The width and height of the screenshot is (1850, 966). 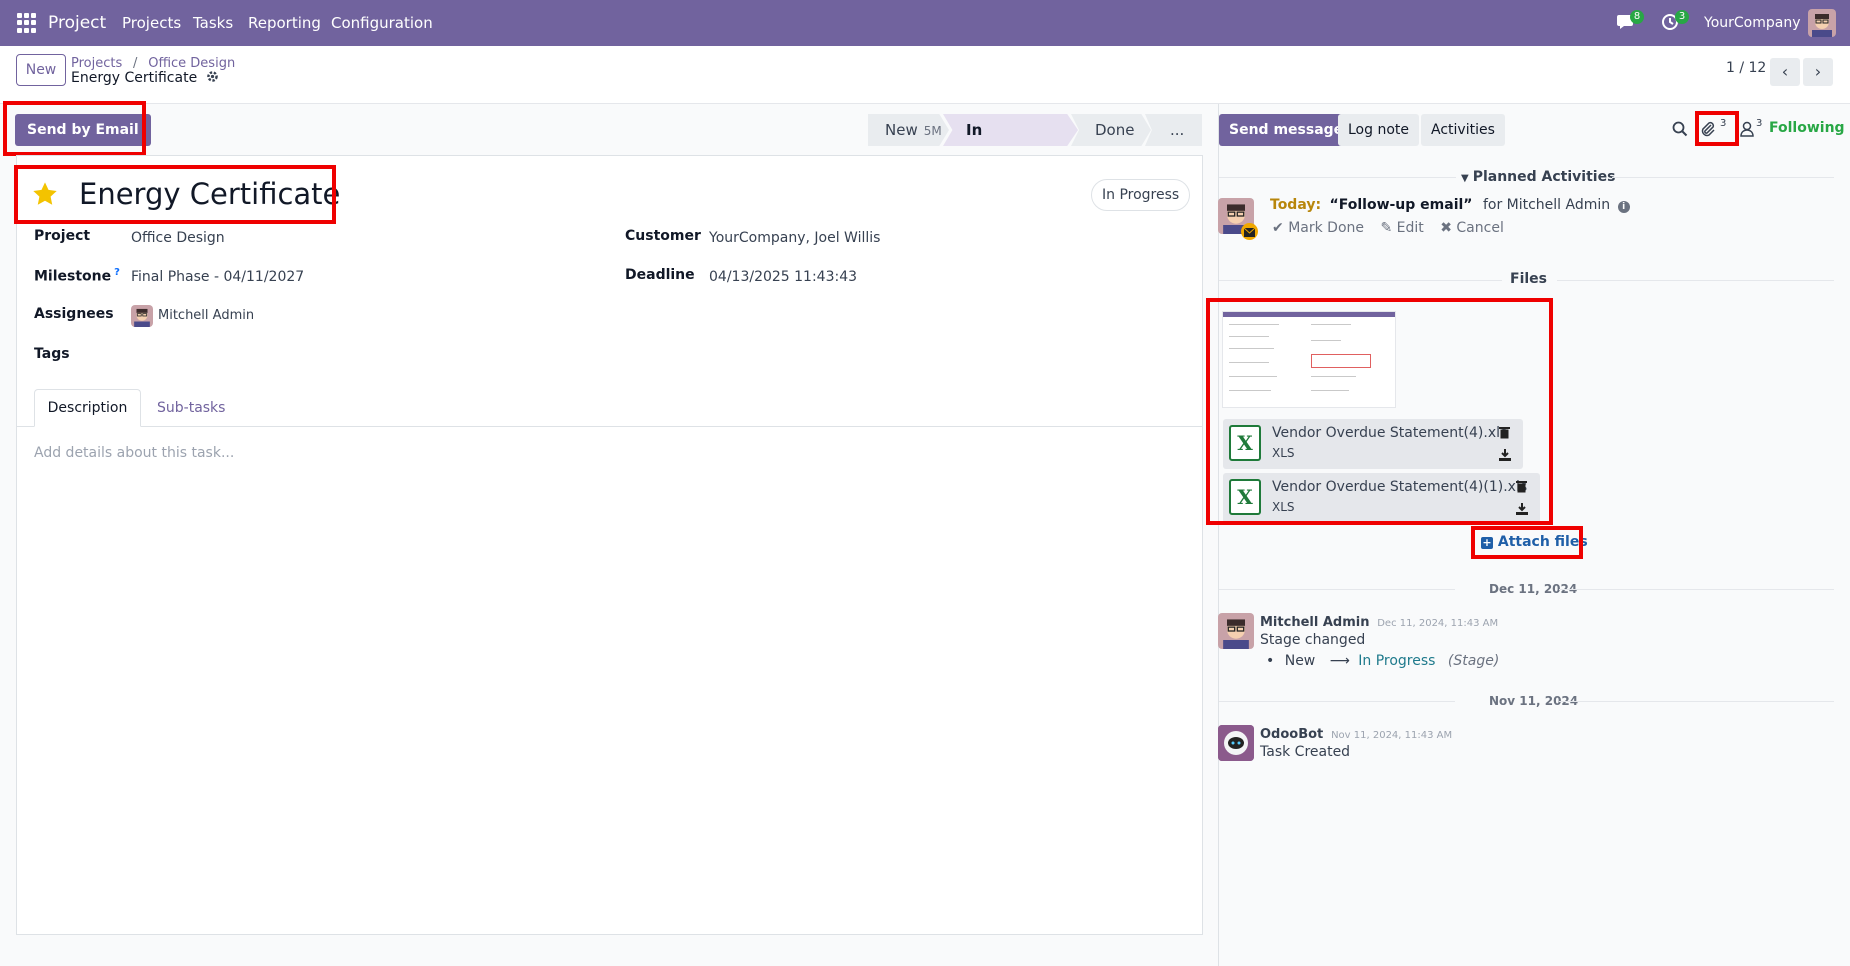 I want to click on message-body: Task Created, so click(x=1305, y=752).